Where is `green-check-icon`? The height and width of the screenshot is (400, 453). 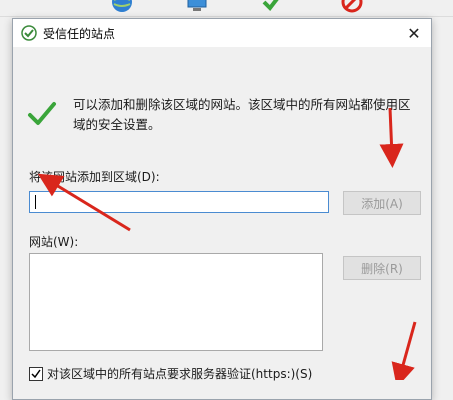 green-check-icon is located at coordinates (42, 113).